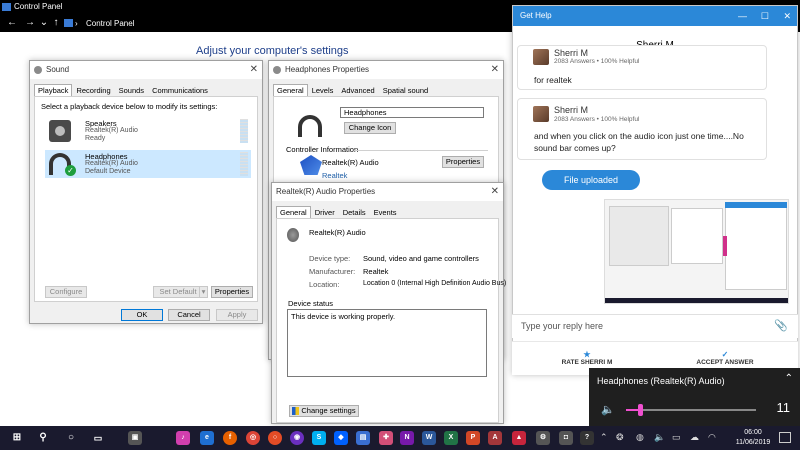 The image size is (800, 450). I want to click on dialog-title: Realtek(R) Audio Properties, so click(326, 191).